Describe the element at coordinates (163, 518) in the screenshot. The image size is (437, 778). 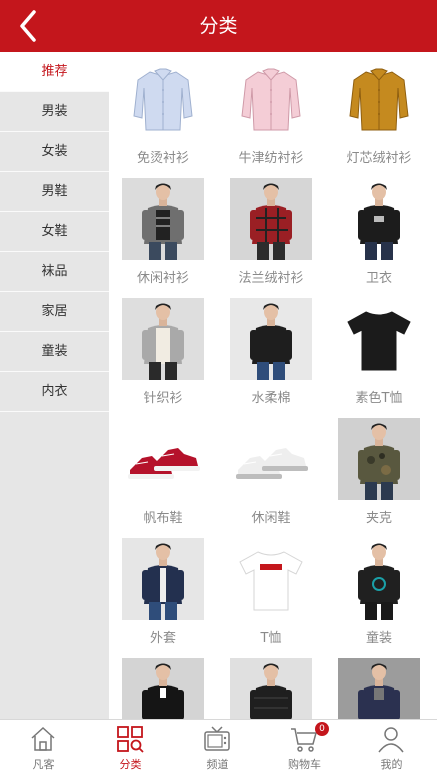
I see `product-category-label: 帆布鞋` at that location.